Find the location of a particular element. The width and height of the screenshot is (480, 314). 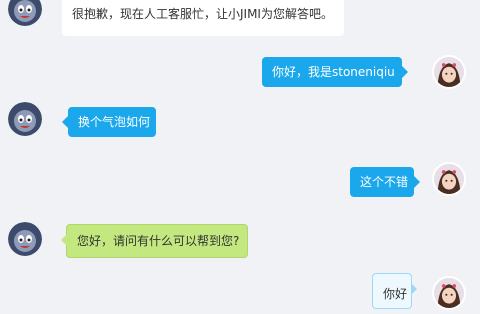

message-bubble-text: 这个不错 is located at coordinates (385, 182).